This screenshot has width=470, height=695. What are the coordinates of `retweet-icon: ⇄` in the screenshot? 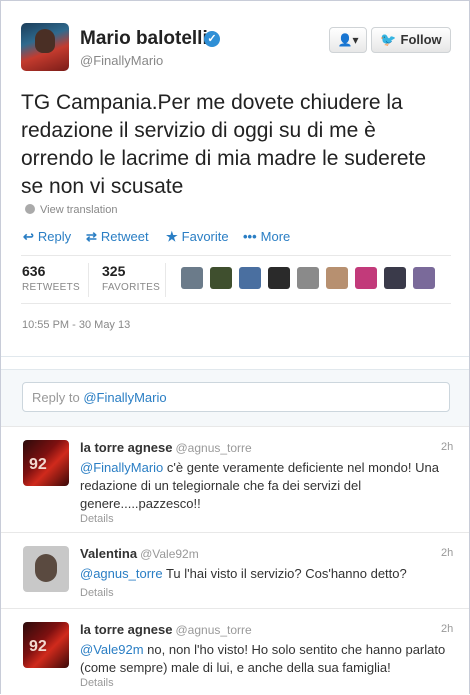 It's located at (91, 236).